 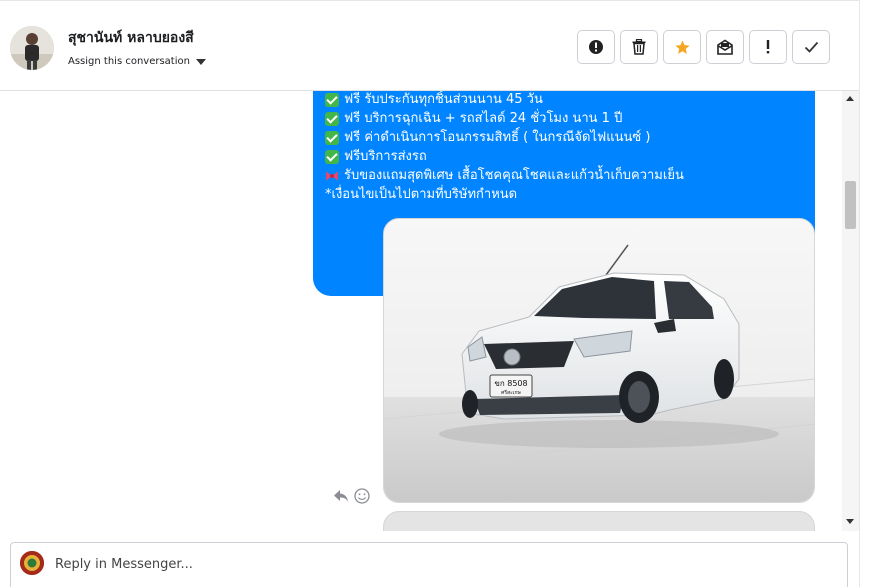 I want to click on conversation-actions, so click(x=703, y=47).